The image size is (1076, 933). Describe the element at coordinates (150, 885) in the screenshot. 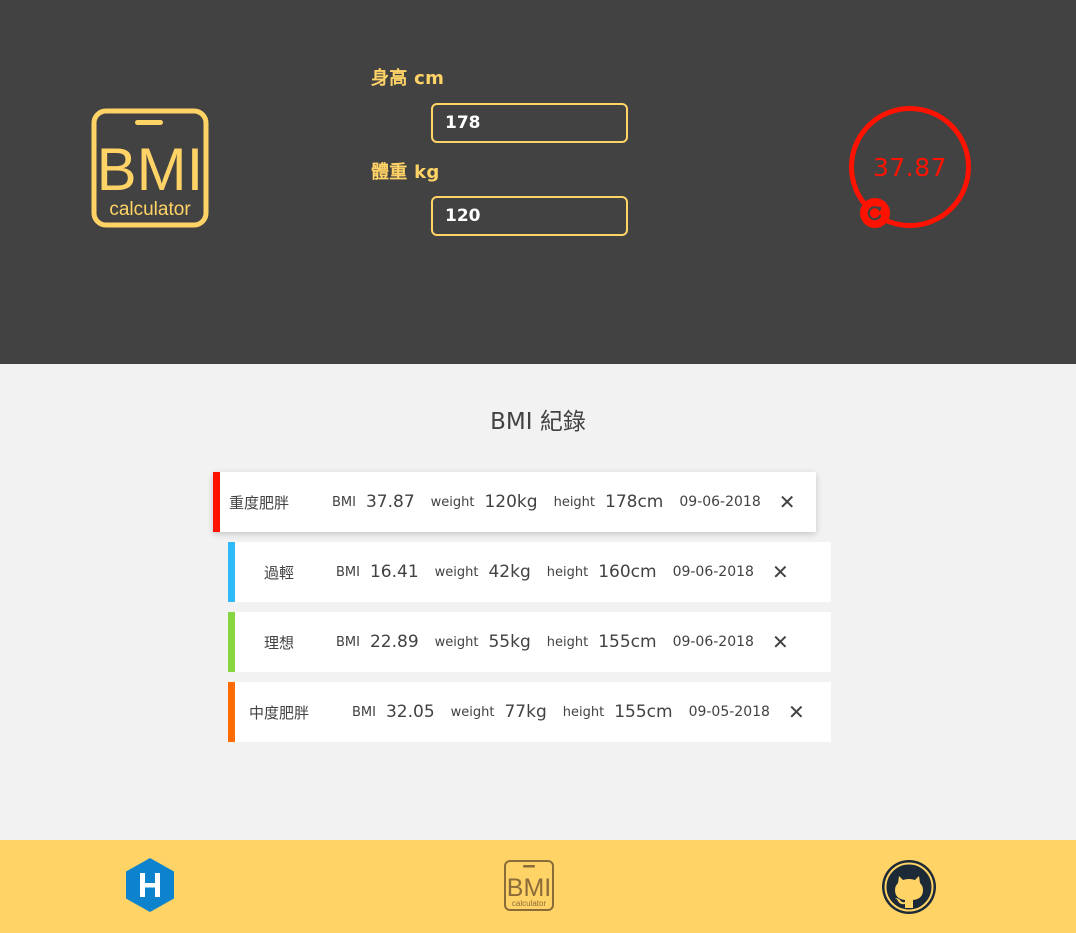

I see `hexo-icon` at that location.